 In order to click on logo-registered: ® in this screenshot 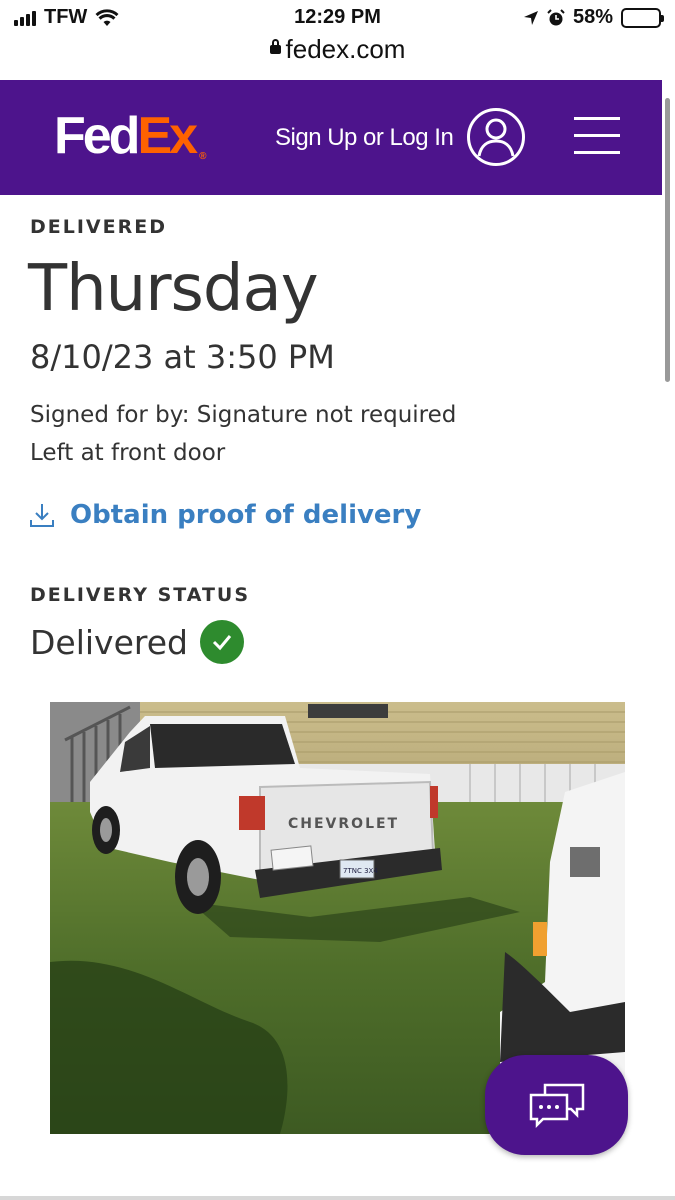, I will do `click(203, 156)`.